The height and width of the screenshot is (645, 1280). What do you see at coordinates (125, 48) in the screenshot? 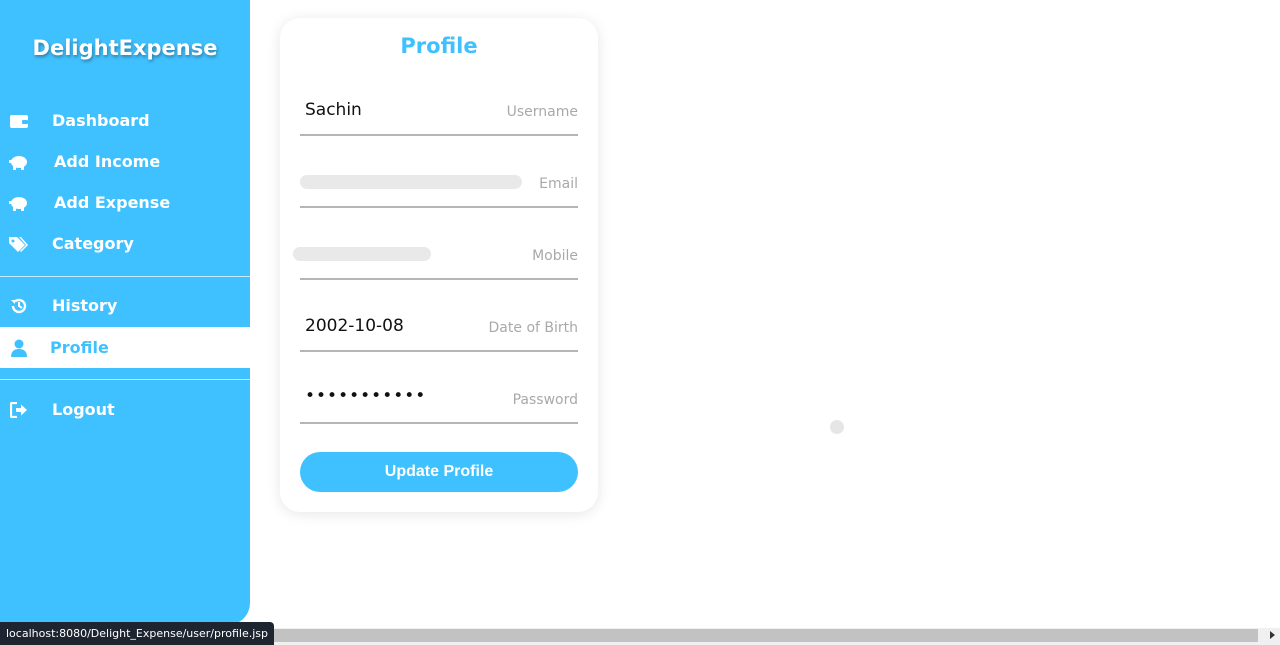
I see `brand-logo: DelightExpense` at bounding box center [125, 48].